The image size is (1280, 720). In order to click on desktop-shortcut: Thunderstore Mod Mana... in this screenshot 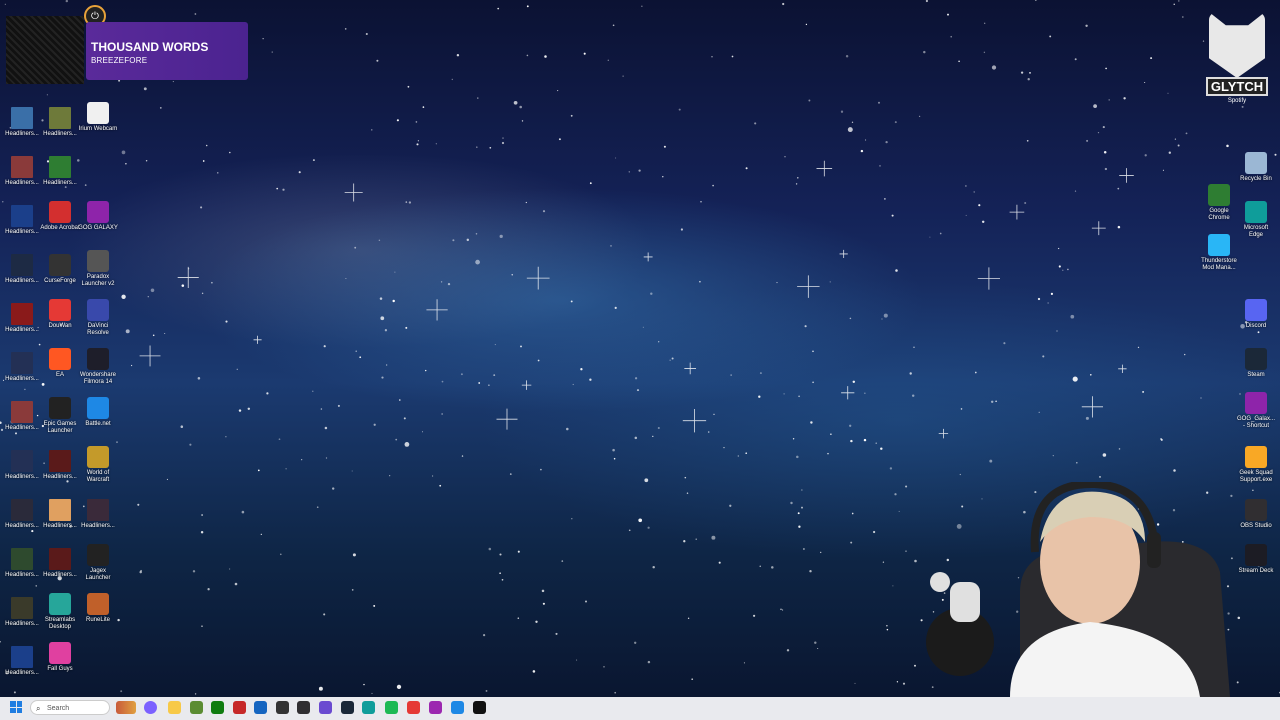, I will do `click(1219, 253)`.